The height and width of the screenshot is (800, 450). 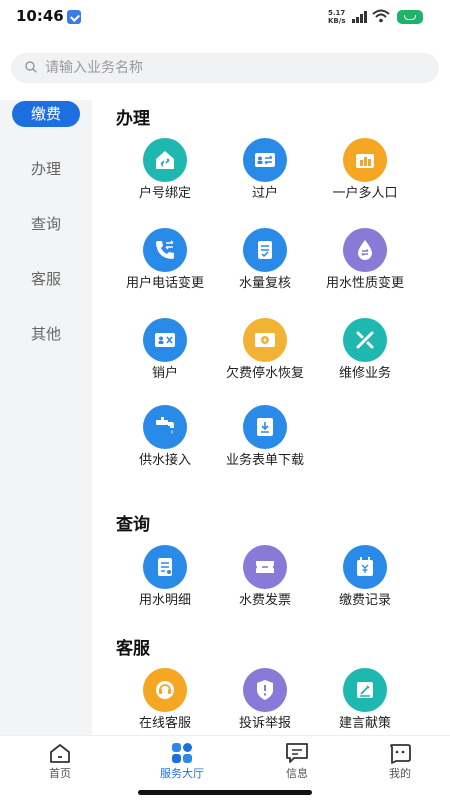 What do you see at coordinates (400, 754) in the screenshot?
I see `profile-face-icon` at bounding box center [400, 754].